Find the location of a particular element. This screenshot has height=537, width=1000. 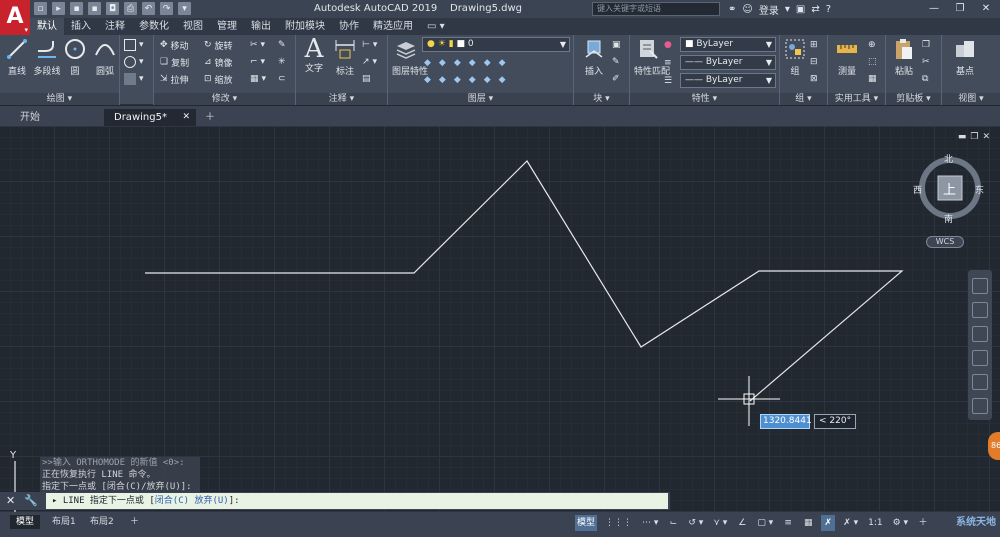

calculator-tool: ▦ is located at coordinates (872, 79).